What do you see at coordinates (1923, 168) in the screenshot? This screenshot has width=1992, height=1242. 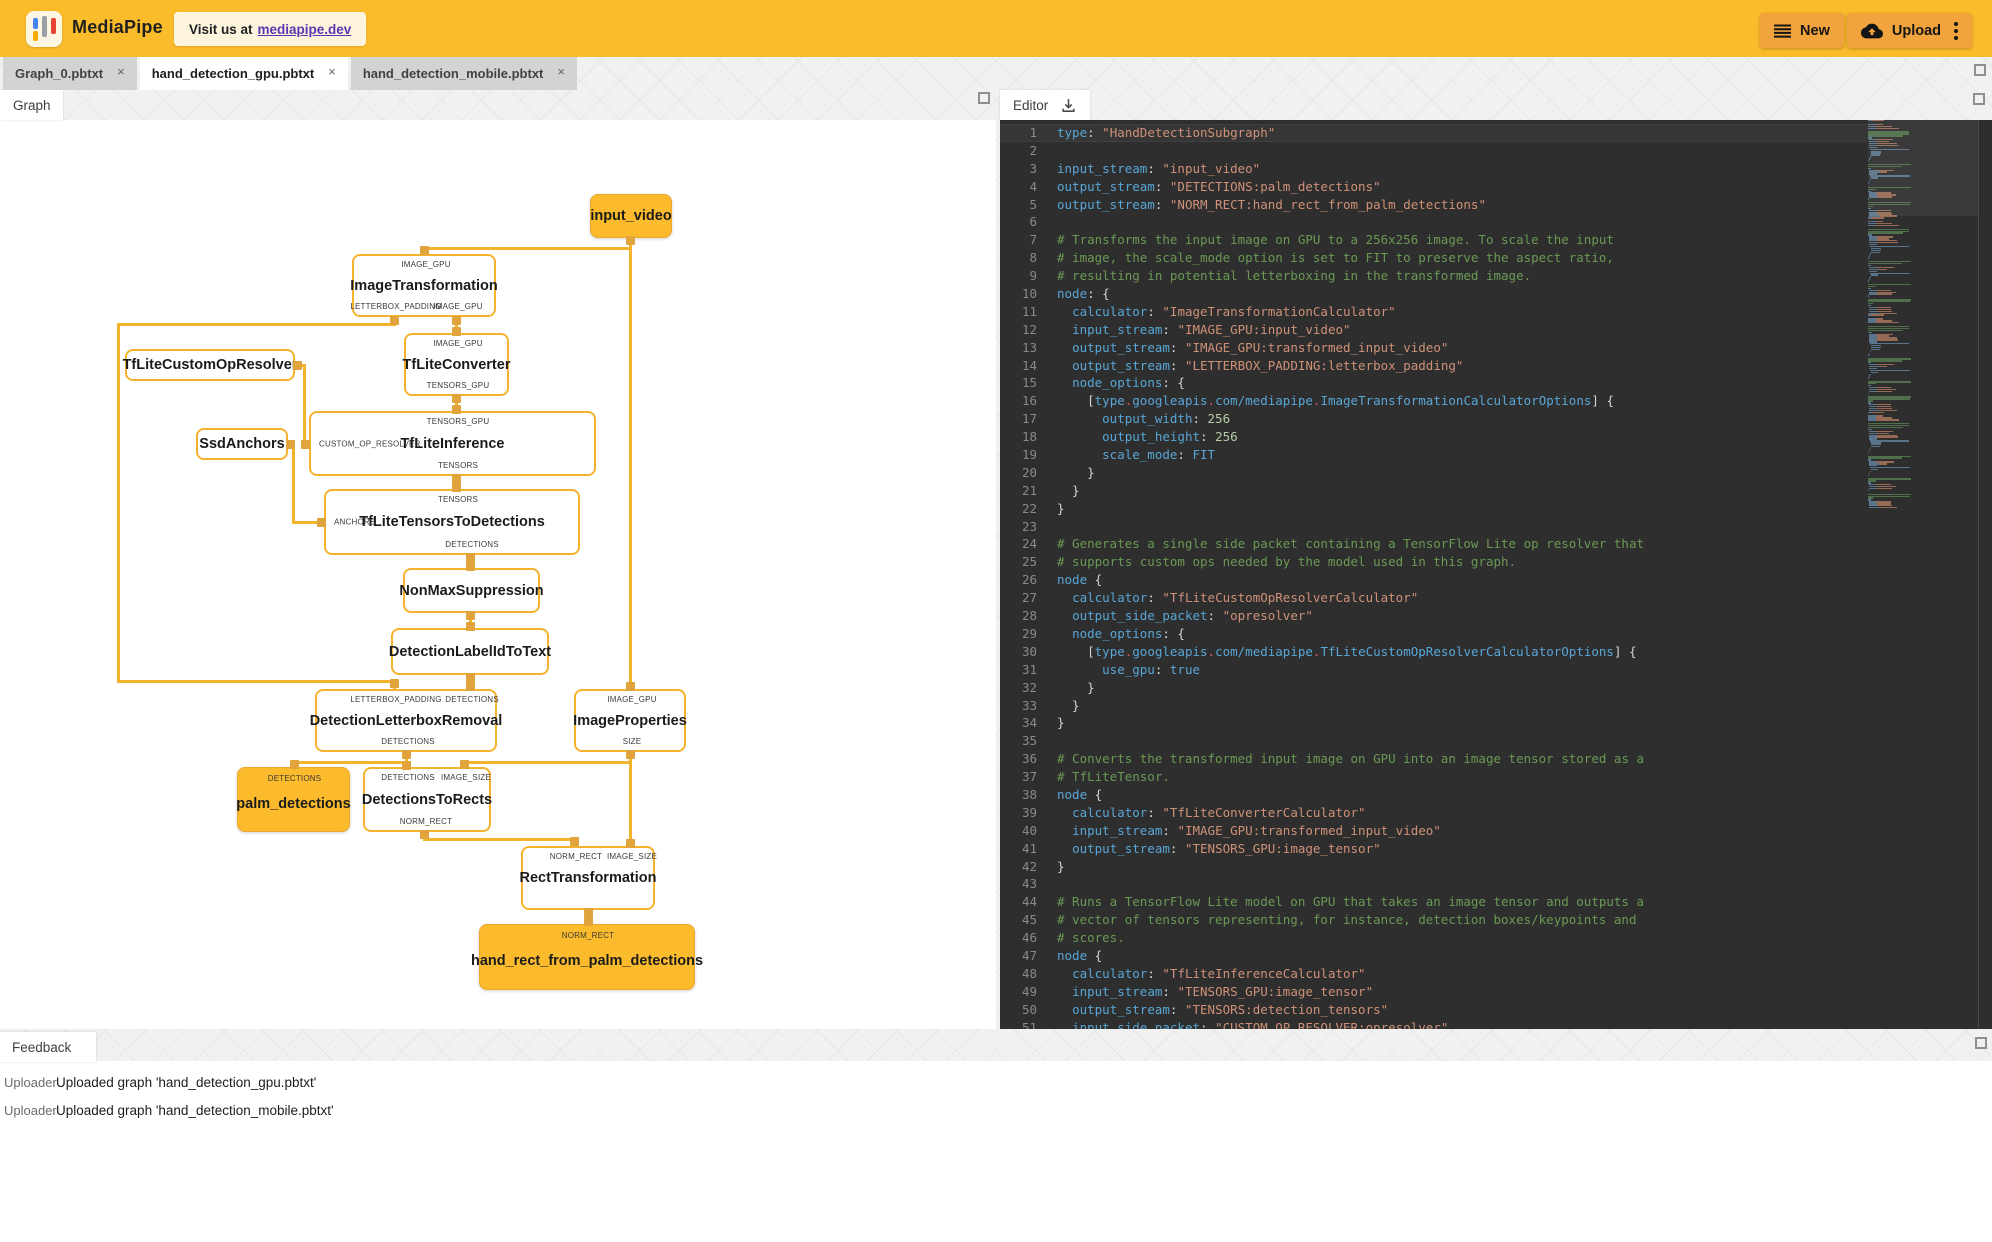 I see `minimap-viewport` at bounding box center [1923, 168].